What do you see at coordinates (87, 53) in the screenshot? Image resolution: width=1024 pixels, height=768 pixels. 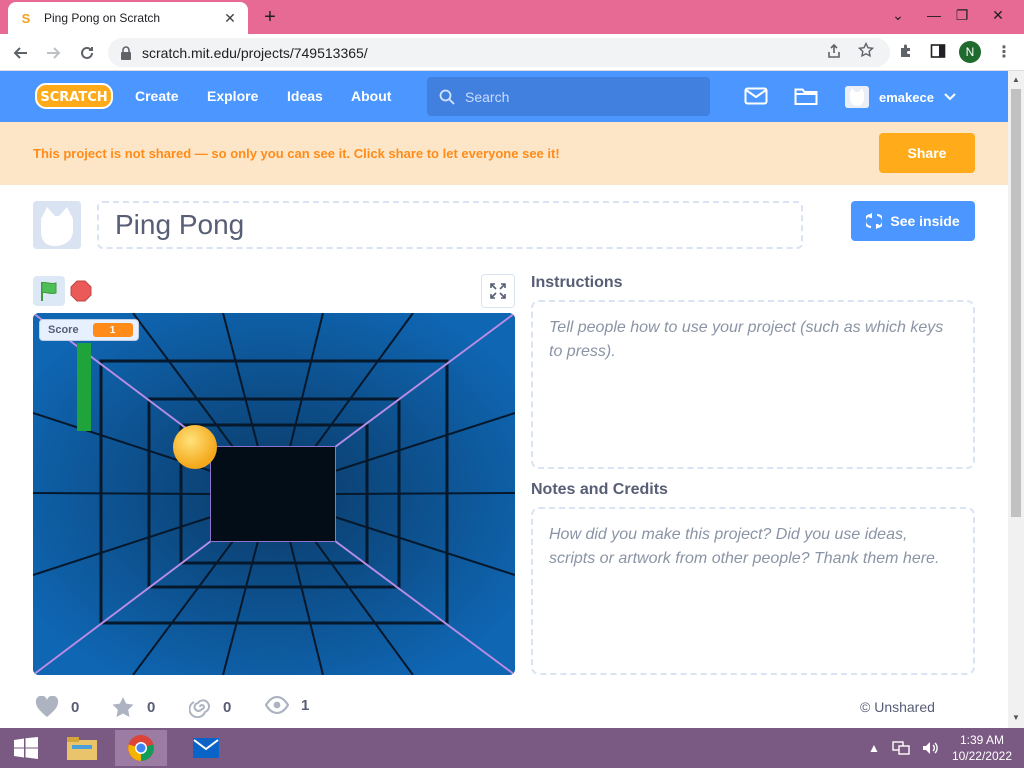 I see `reload-button` at bounding box center [87, 53].